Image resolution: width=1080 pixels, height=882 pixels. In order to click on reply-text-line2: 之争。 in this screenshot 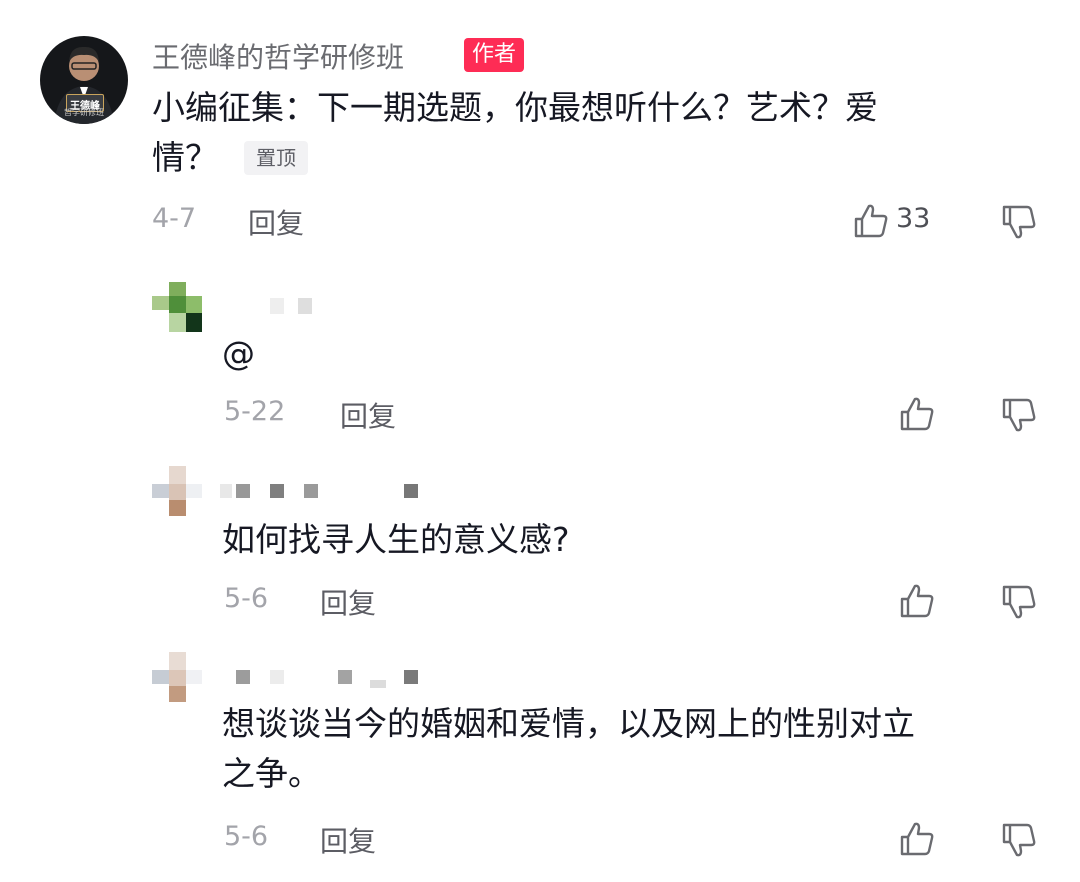, I will do `click(271, 773)`.